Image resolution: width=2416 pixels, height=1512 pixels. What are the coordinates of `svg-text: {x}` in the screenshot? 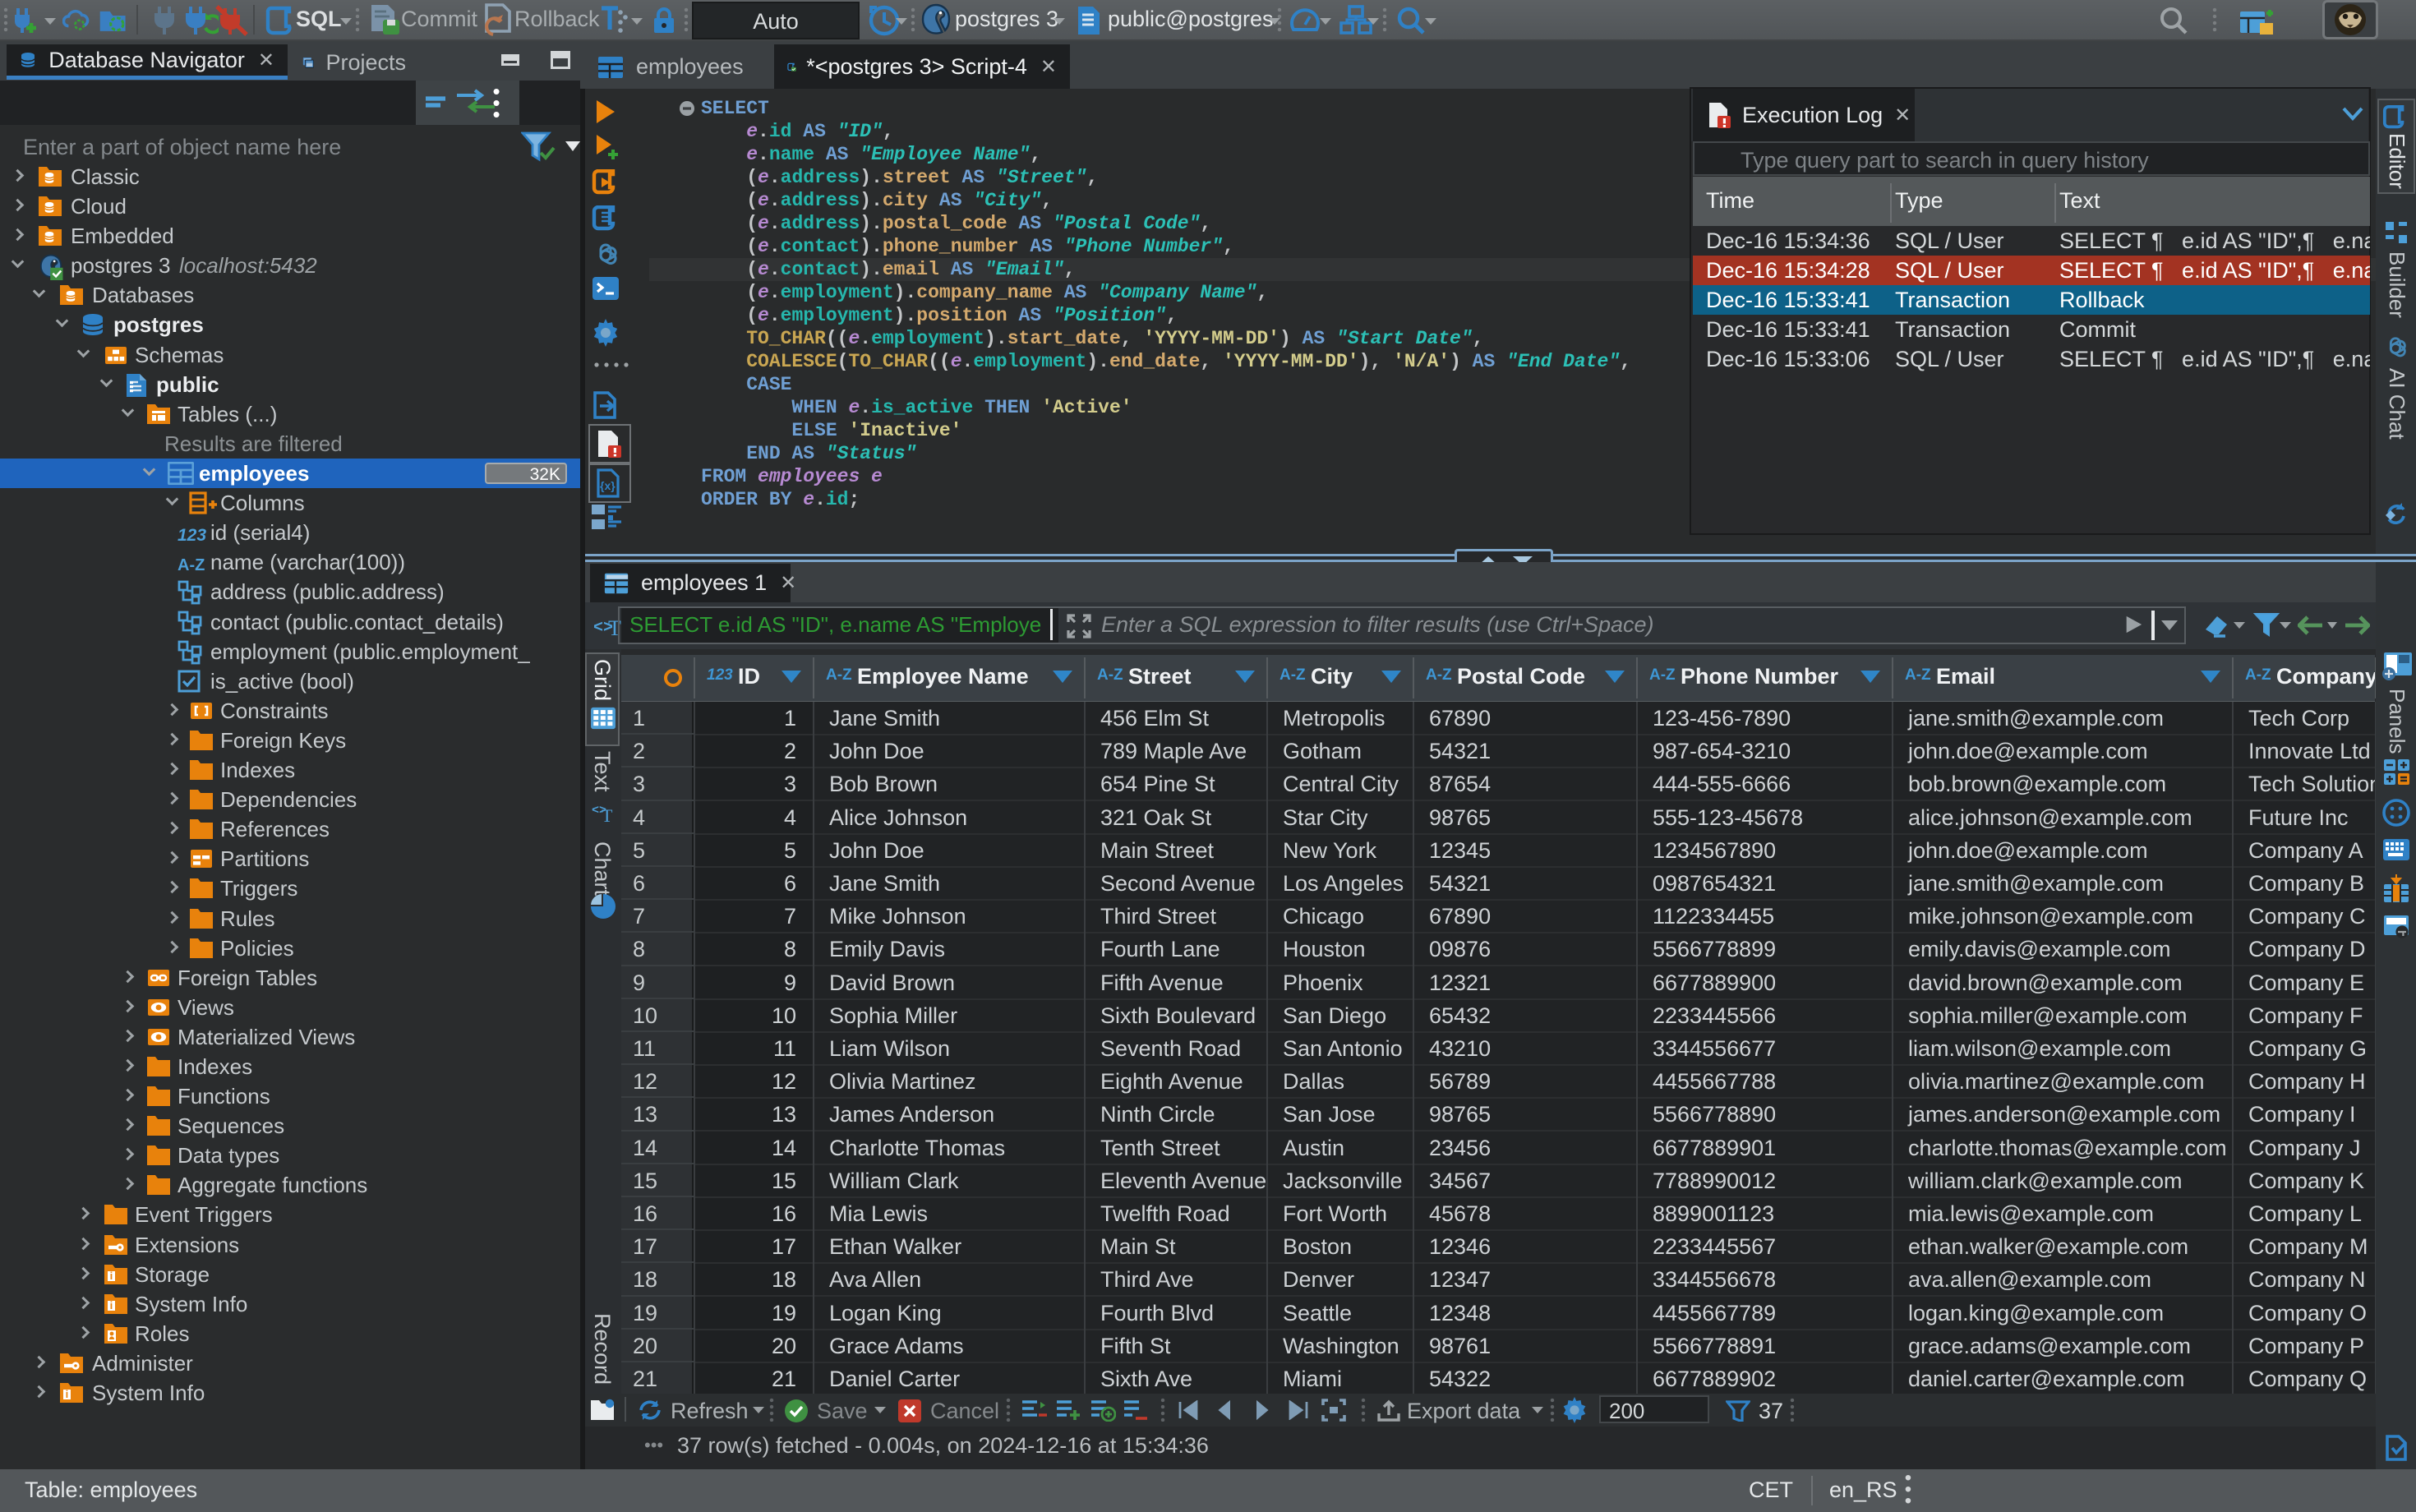 It's located at (608, 485).